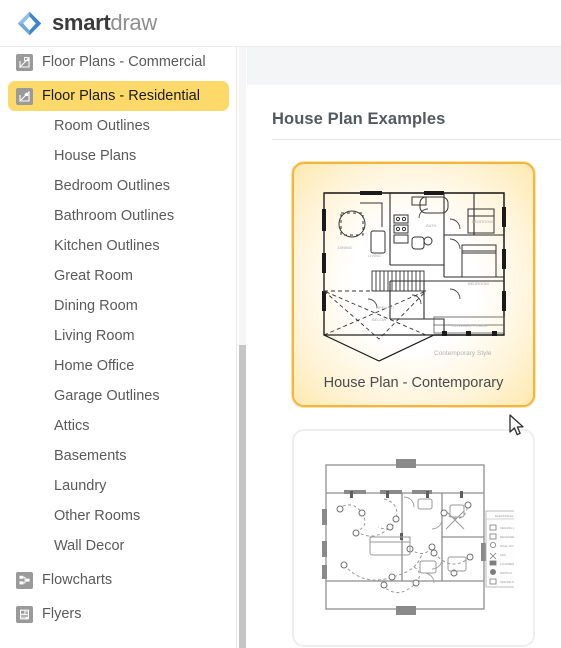 This screenshot has width=561, height=648. What do you see at coordinates (507, 564) in the screenshot?
I see `svg-text: FLUORESCENT` at bounding box center [507, 564].